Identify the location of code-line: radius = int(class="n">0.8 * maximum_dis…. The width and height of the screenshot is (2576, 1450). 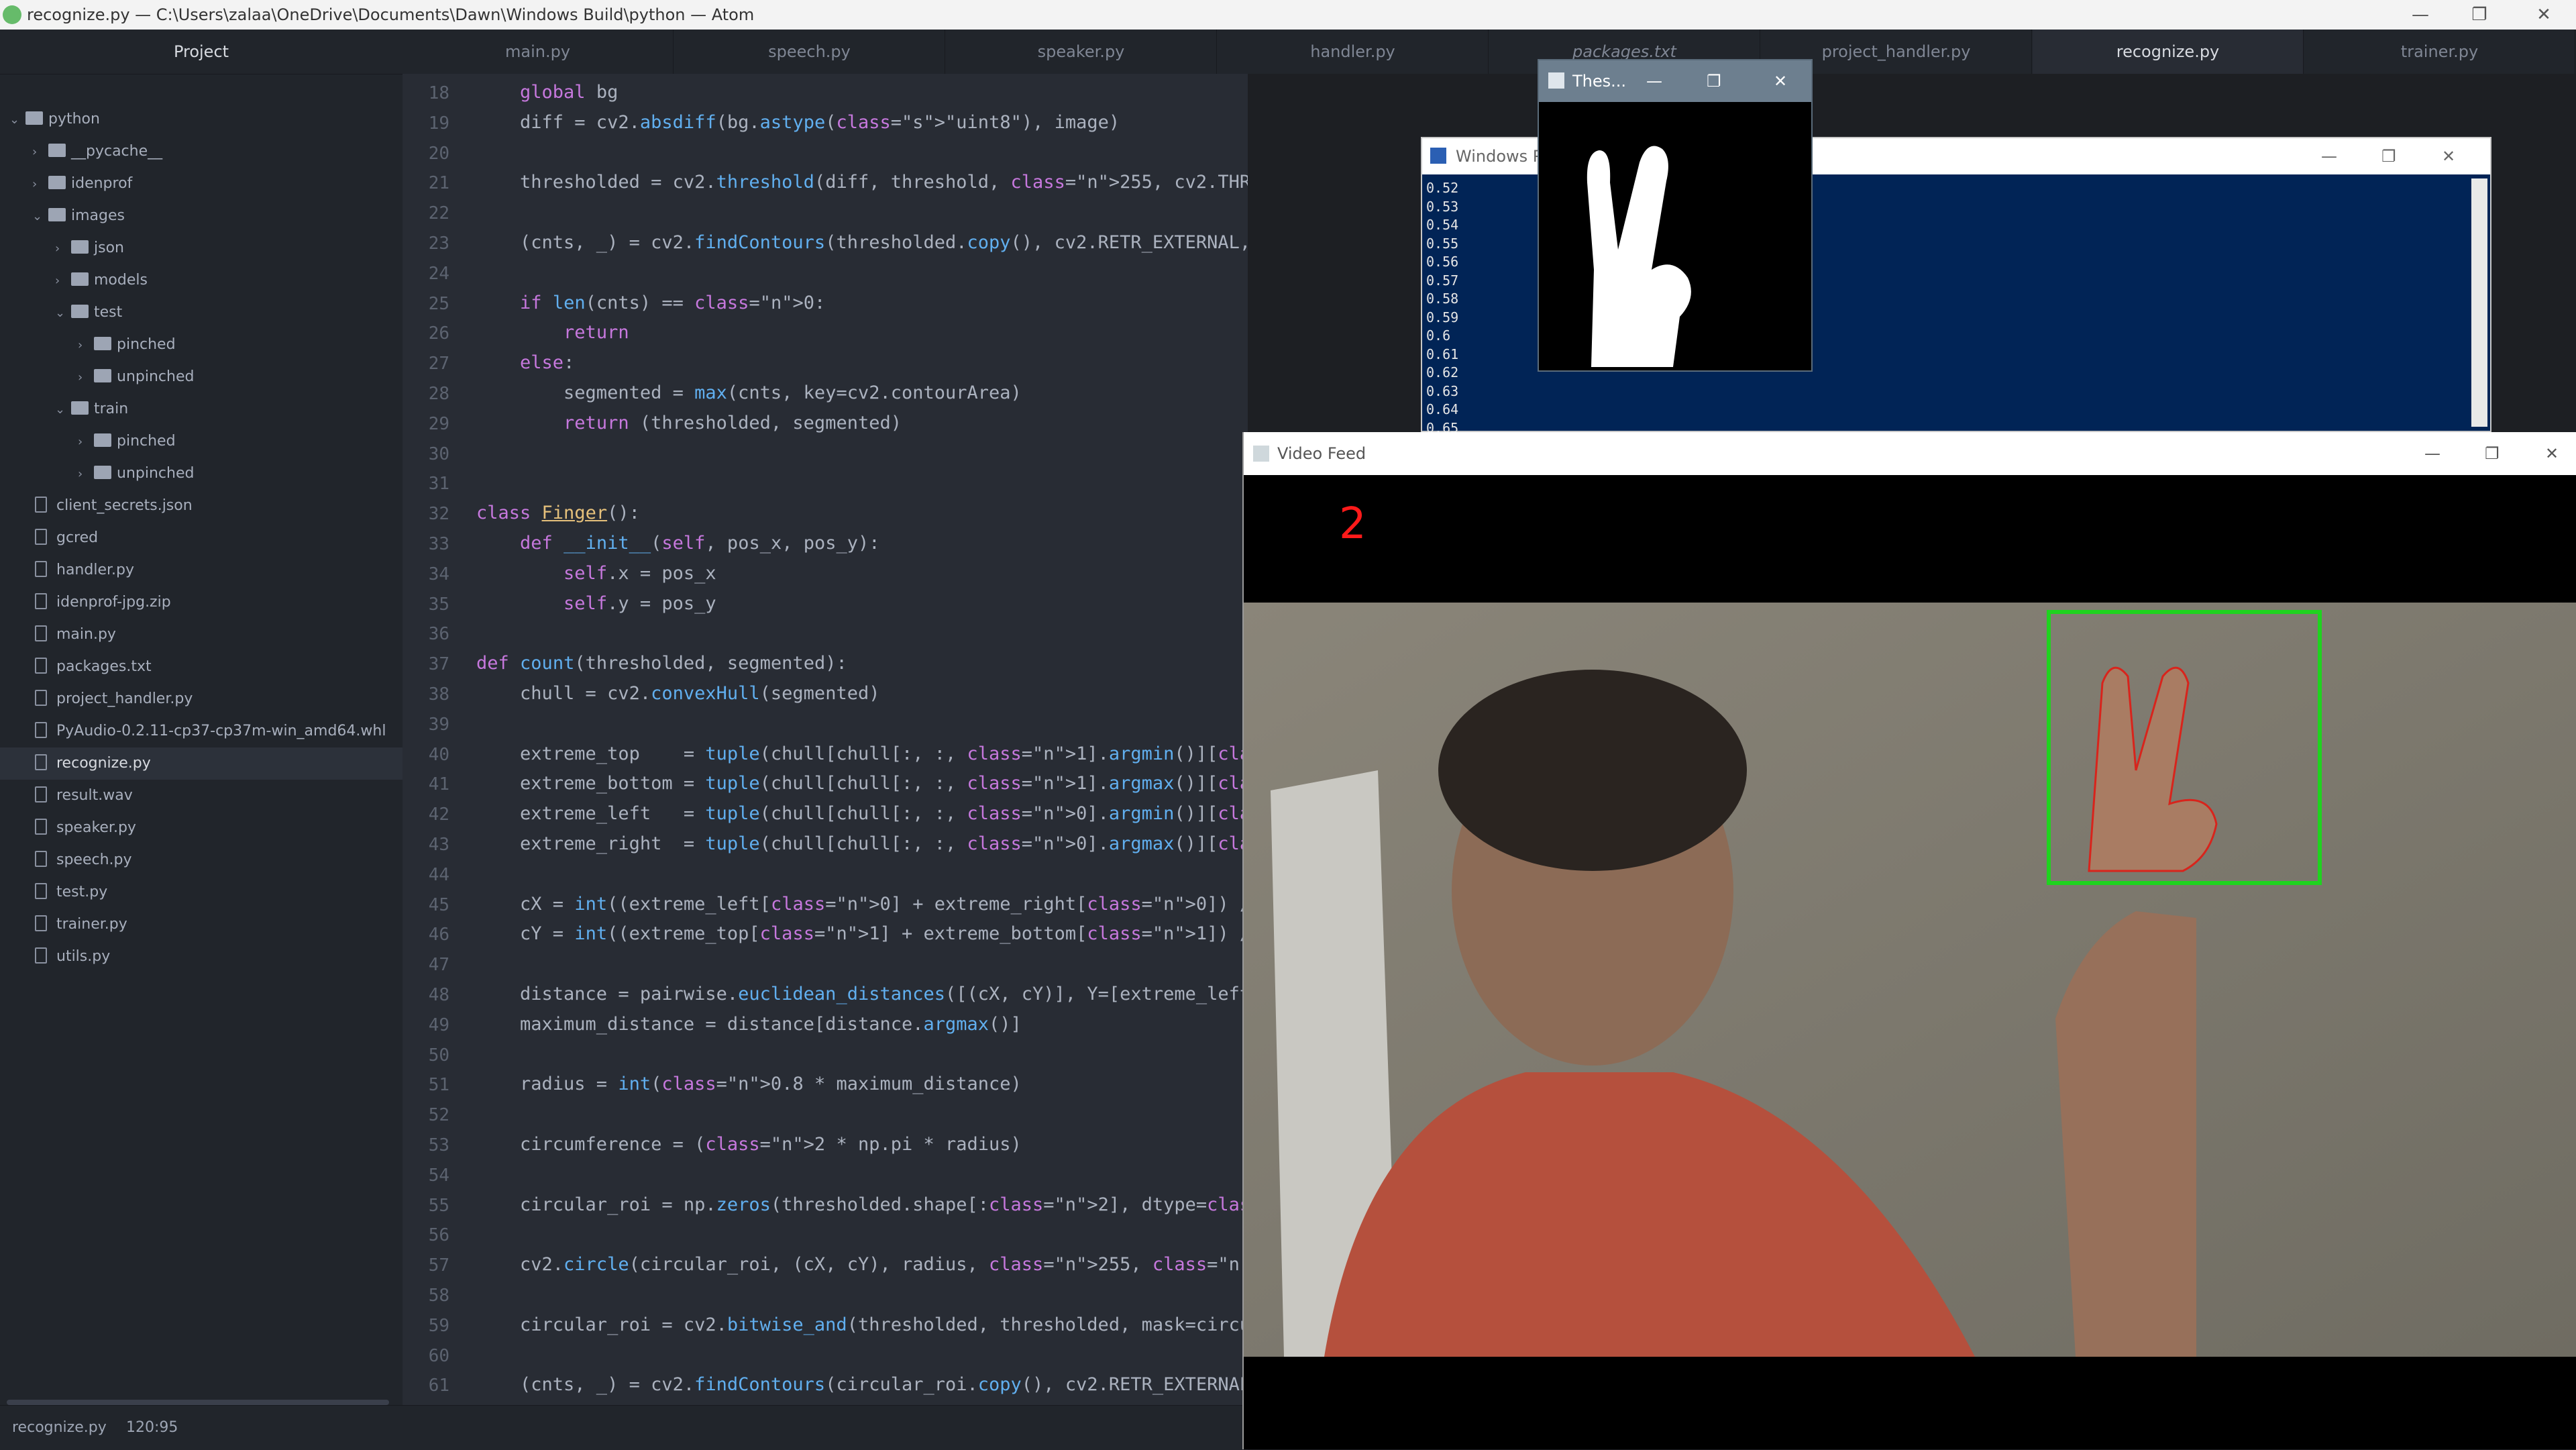
(749, 1084).